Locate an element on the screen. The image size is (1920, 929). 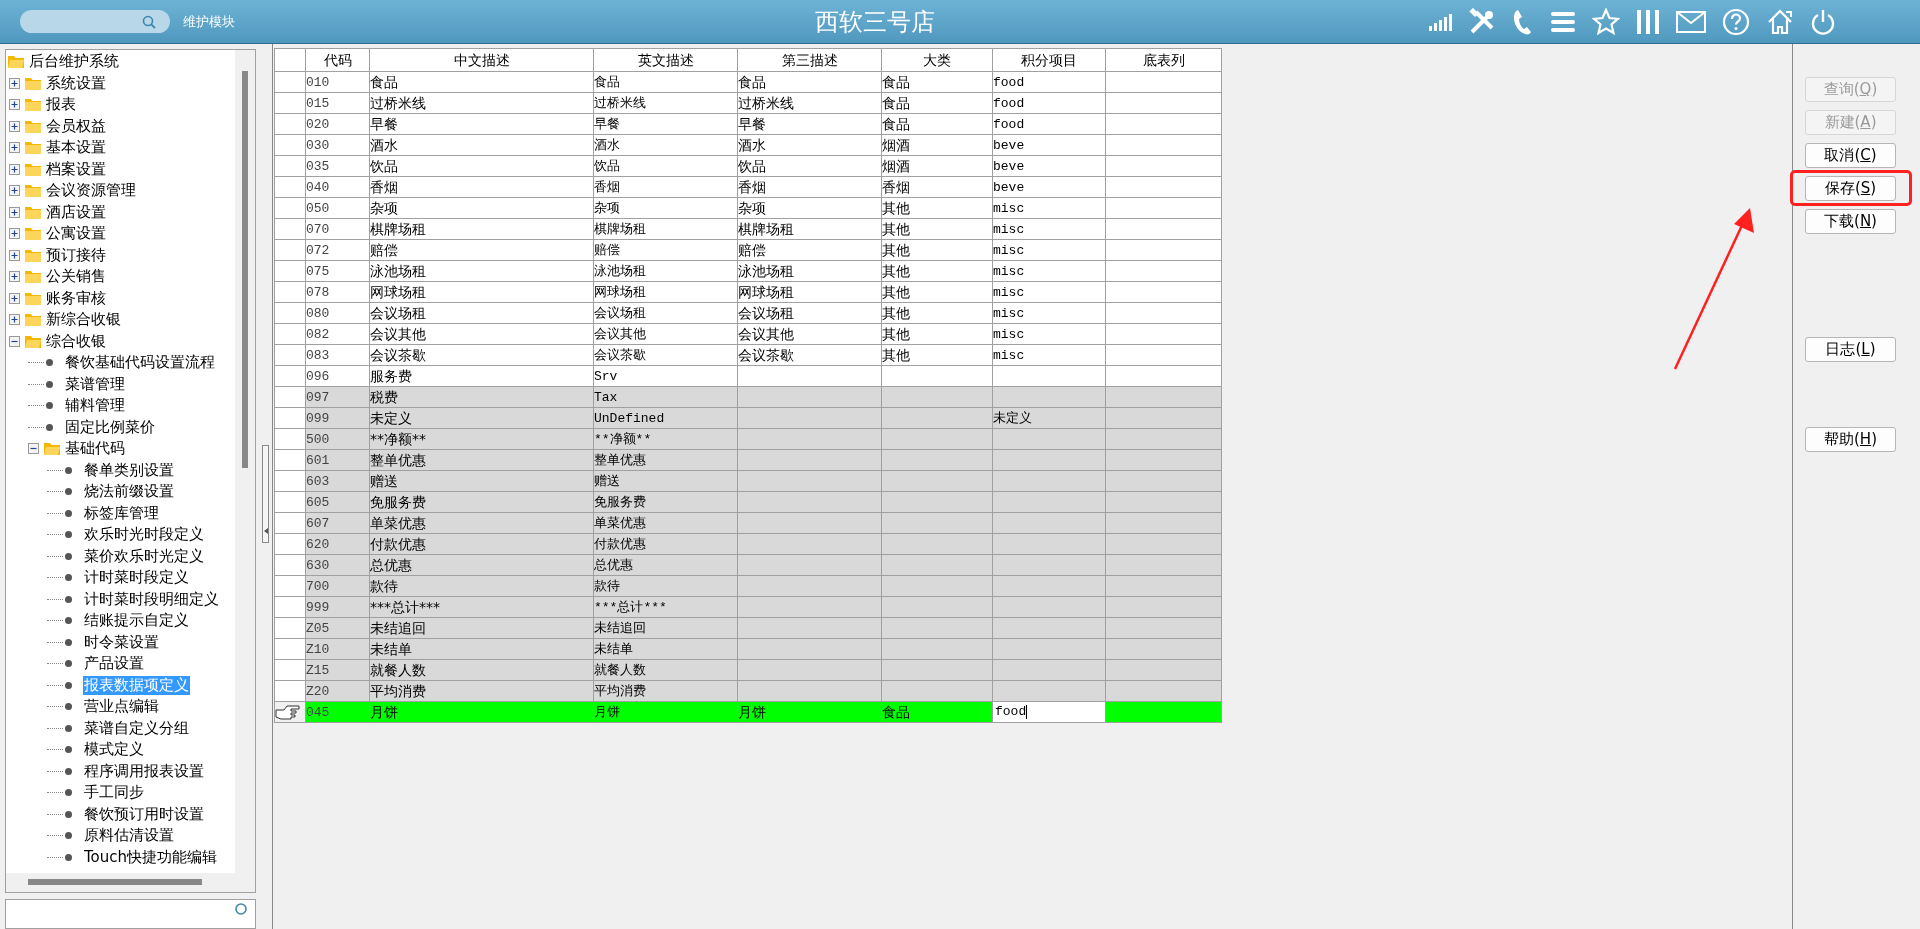
table-row: 075 泳池场租 泳池场租 泳池场租 其他 misc is located at coordinates (748, 271).